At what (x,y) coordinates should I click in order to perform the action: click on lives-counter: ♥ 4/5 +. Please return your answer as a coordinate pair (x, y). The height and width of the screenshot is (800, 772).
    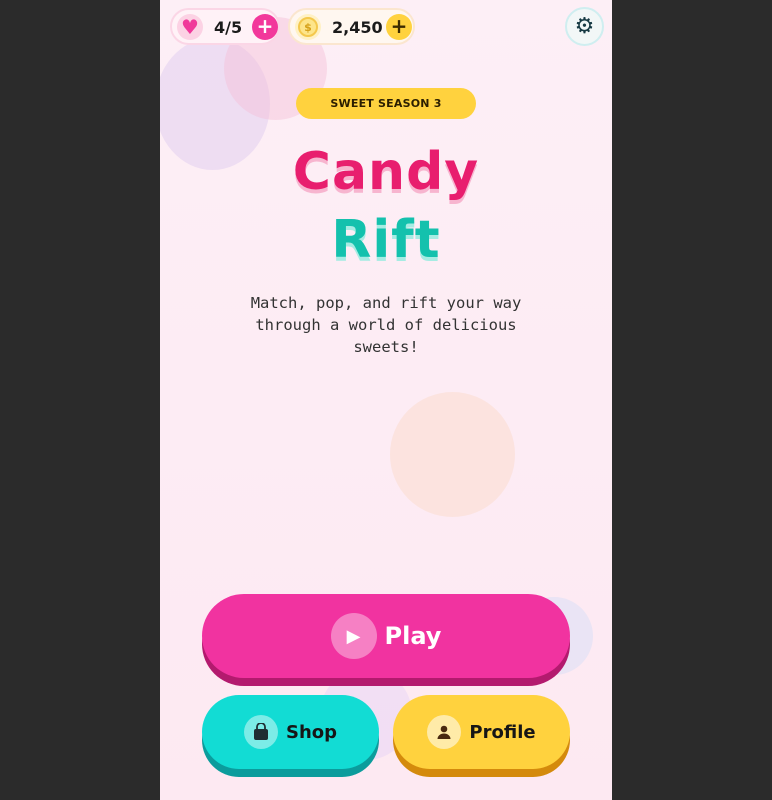
    Looking at the image, I should click on (225, 26).